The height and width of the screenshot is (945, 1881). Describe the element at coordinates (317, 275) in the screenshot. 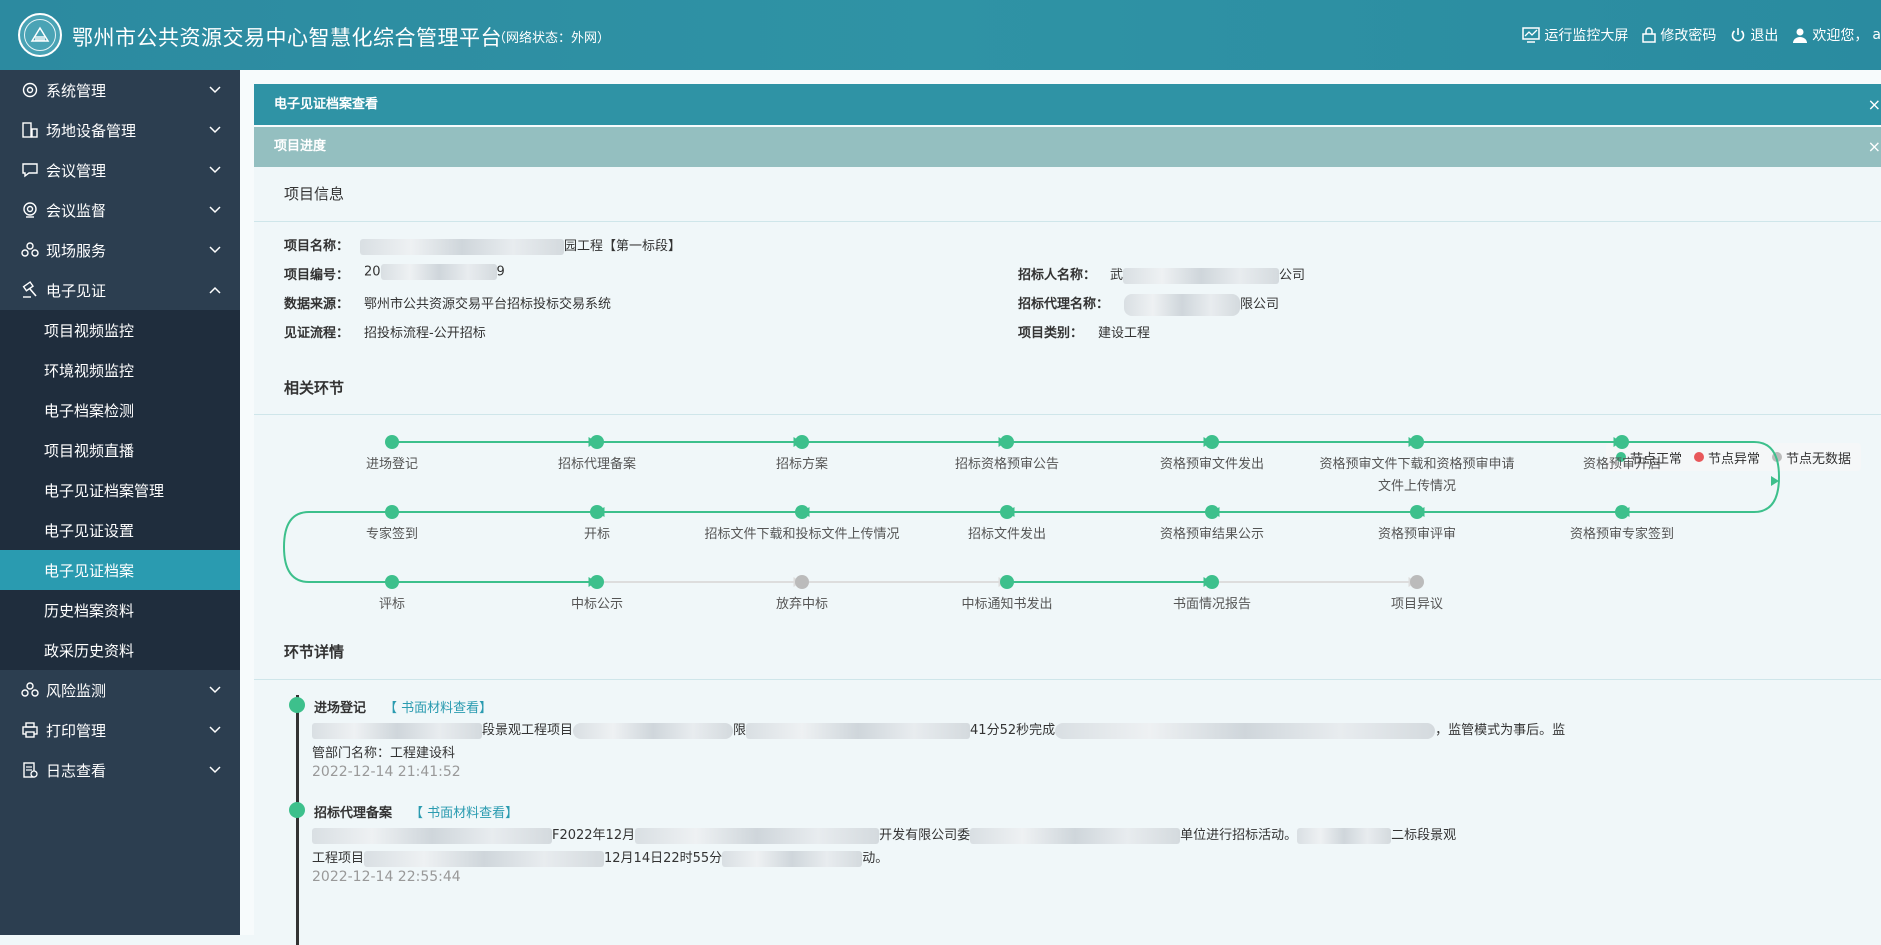

I see `project-code-label: 项目编号：` at that location.